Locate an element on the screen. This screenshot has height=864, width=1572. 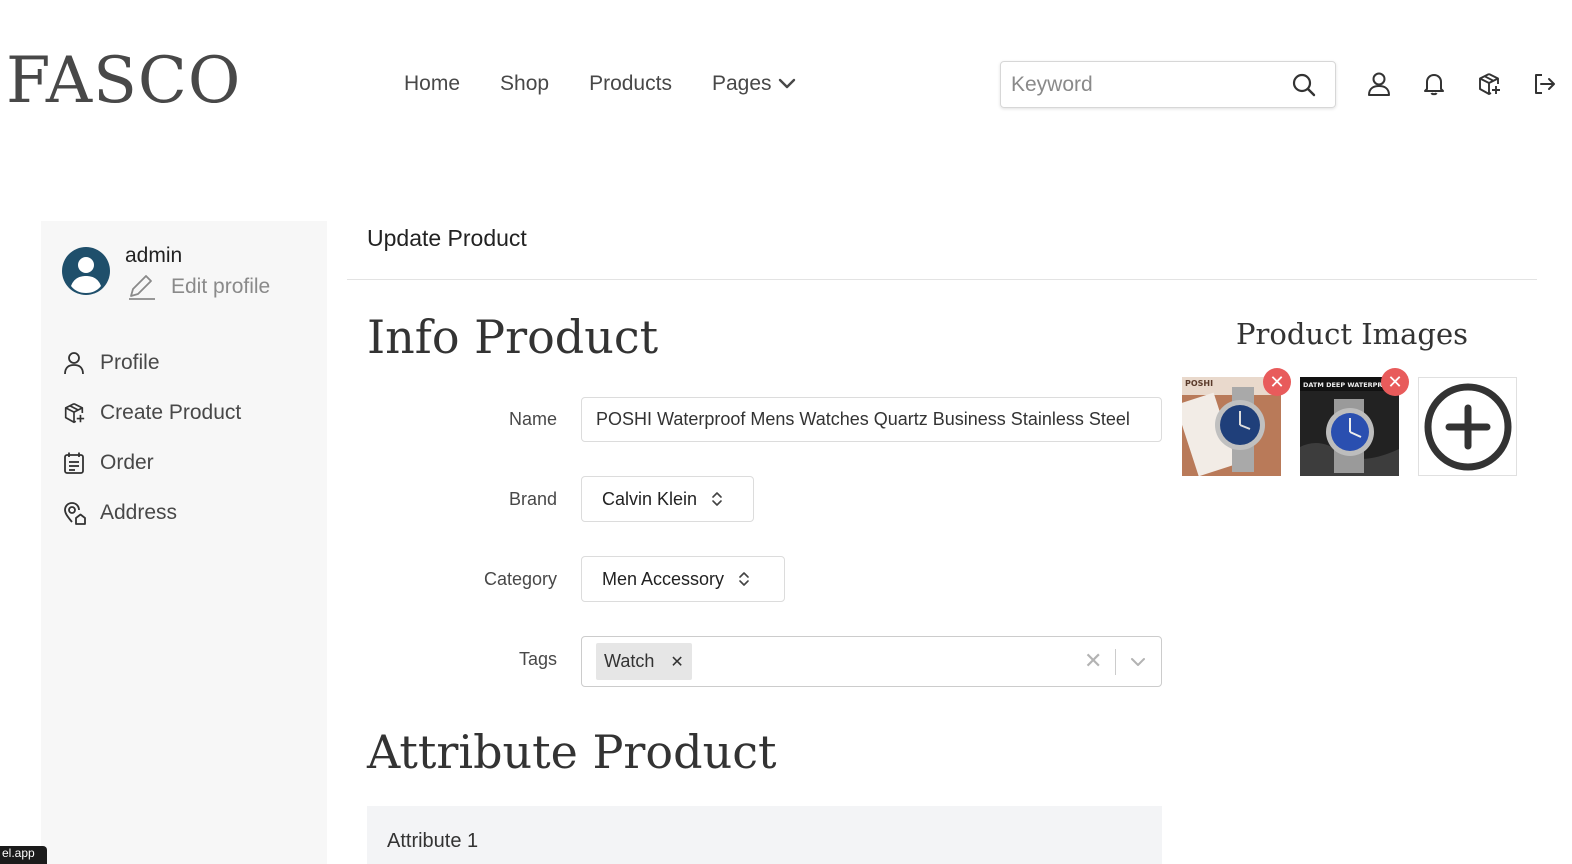
sidebar-item-address: Address is located at coordinates (119, 513).